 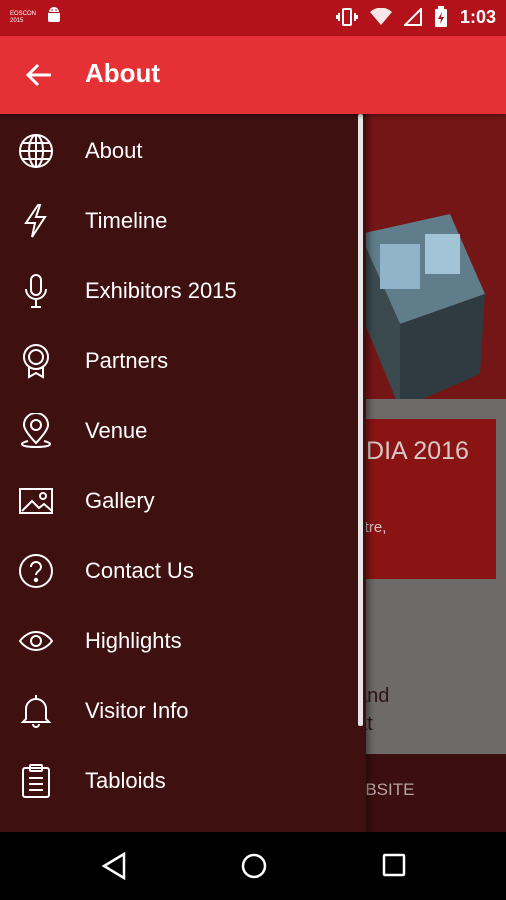 What do you see at coordinates (412, 17) in the screenshot?
I see `cellular-icon` at bounding box center [412, 17].